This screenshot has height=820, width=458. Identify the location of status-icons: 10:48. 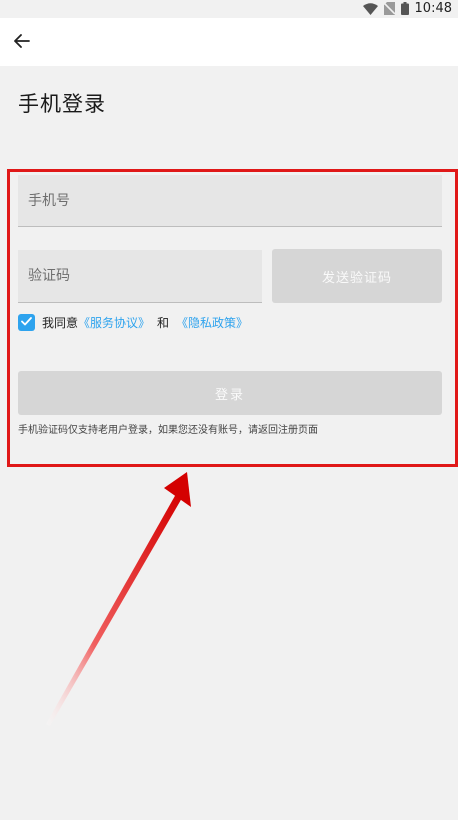
(407, 9).